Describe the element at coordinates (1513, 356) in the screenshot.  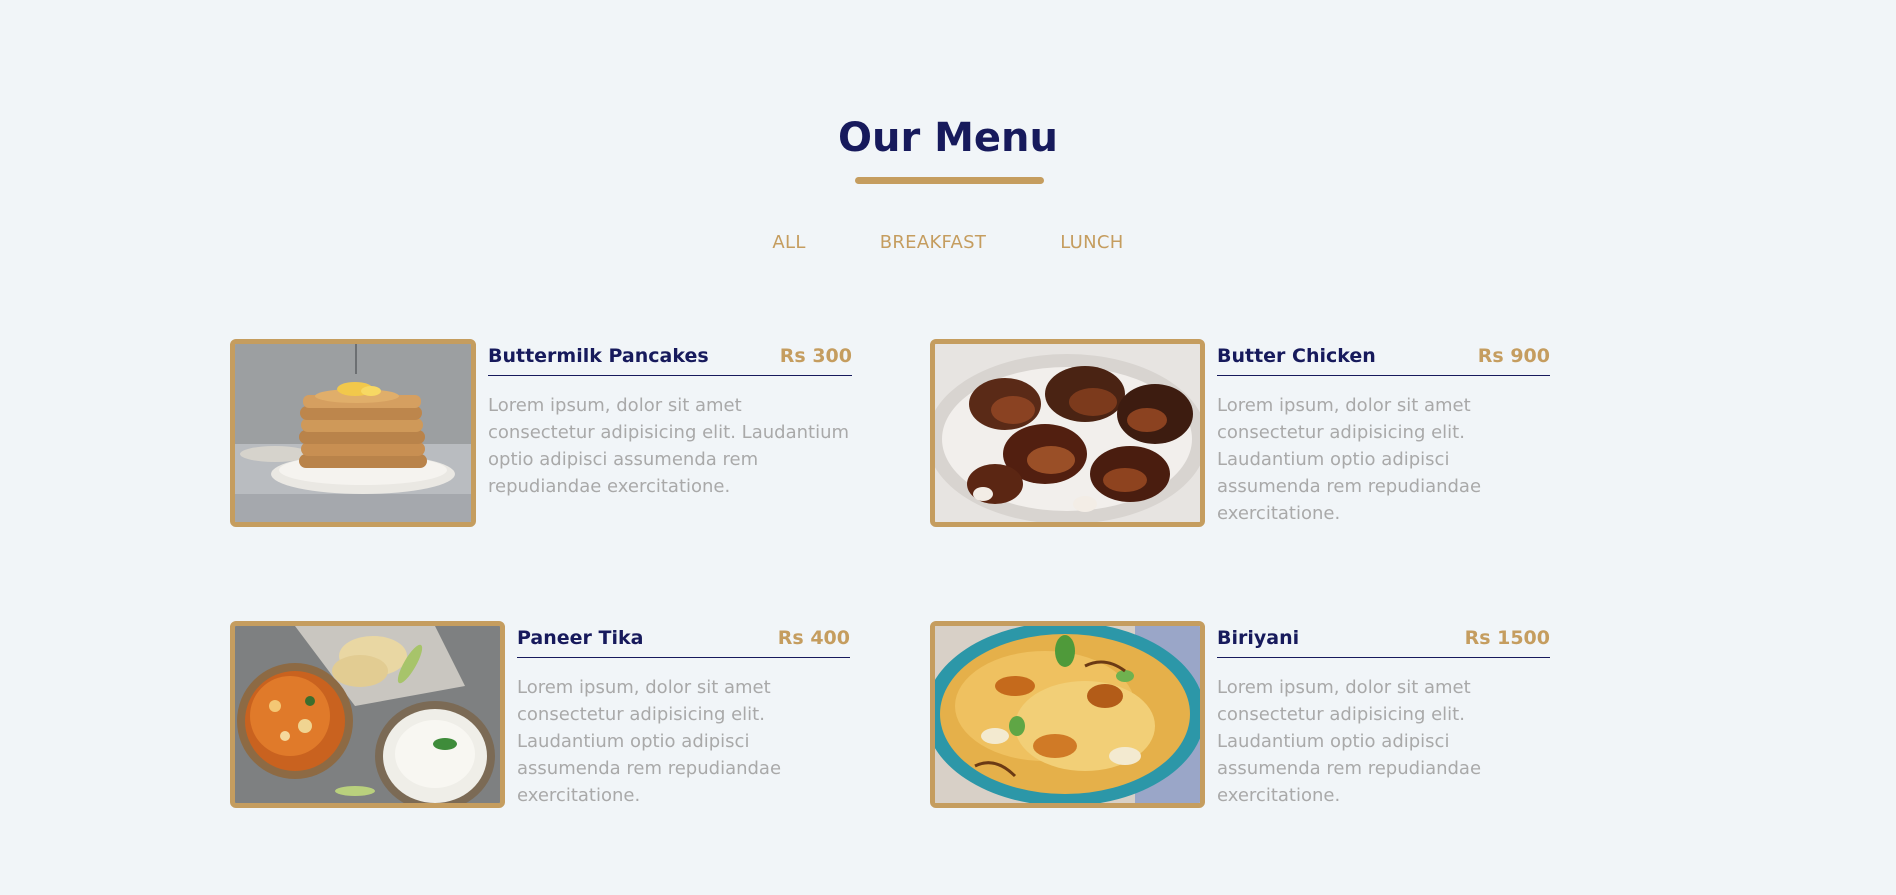
I see `item-price: Rs 900` at that location.